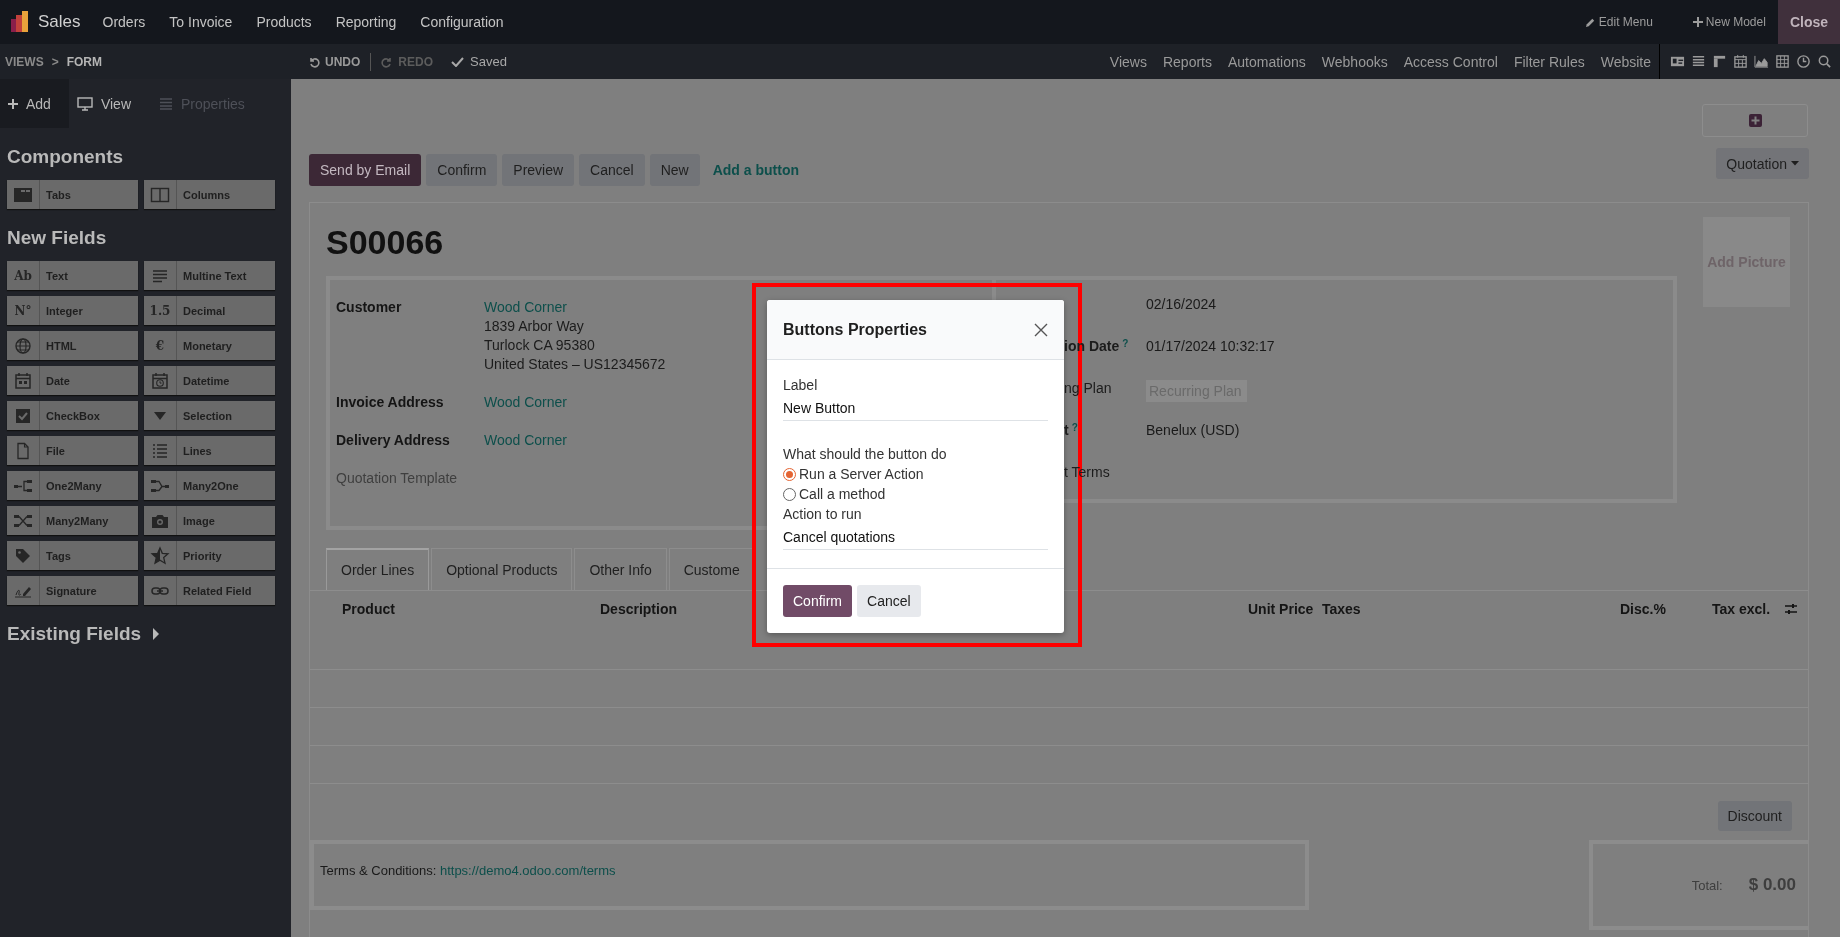 Image resolution: width=1840 pixels, height=937 pixels. What do you see at coordinates (397, 478) in the screenshot?
I see `field-label: Quotation Template` at bounding box center [397, 478].